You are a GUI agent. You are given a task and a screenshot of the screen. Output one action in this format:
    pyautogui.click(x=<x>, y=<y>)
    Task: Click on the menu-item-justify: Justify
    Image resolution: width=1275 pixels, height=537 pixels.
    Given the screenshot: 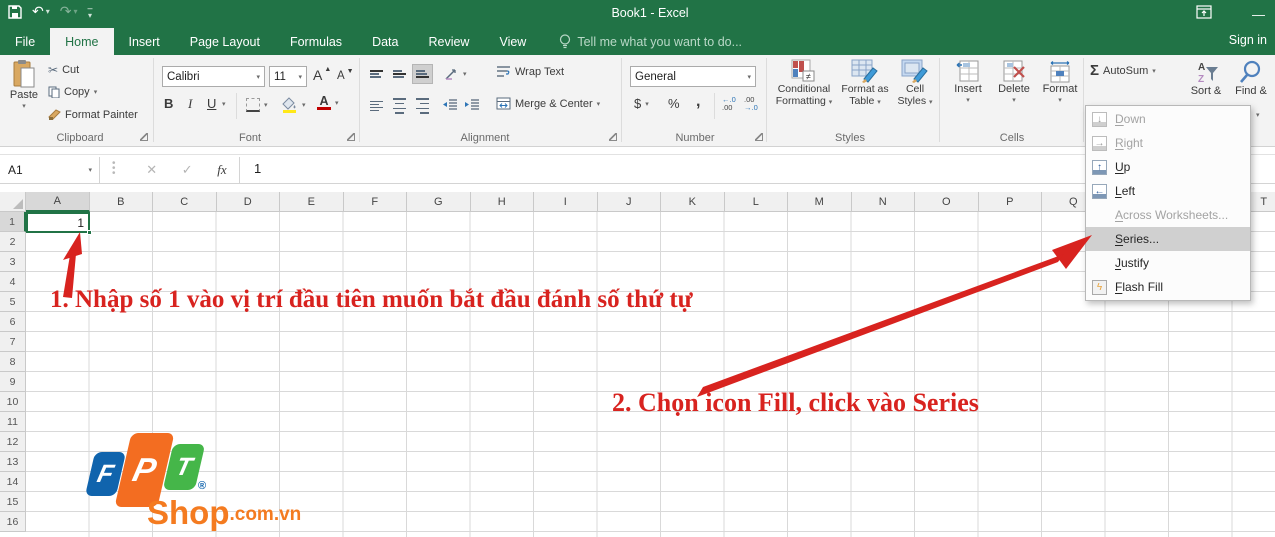 What is the action you would take?
    pyautogui.click(x=1168, y=263)
    